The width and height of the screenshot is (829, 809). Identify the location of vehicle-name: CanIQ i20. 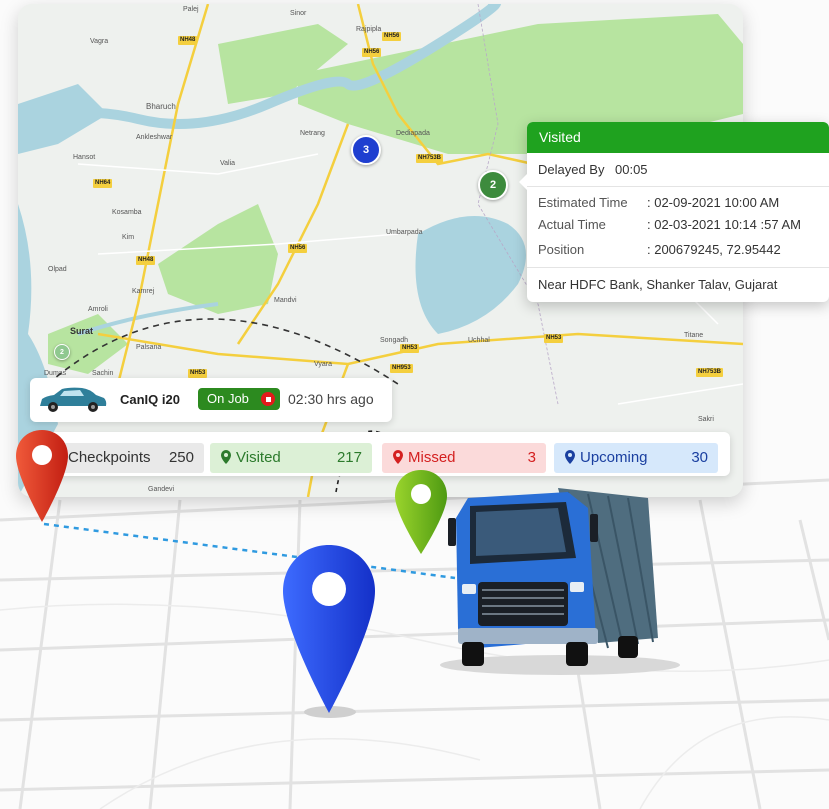
(150, 399).